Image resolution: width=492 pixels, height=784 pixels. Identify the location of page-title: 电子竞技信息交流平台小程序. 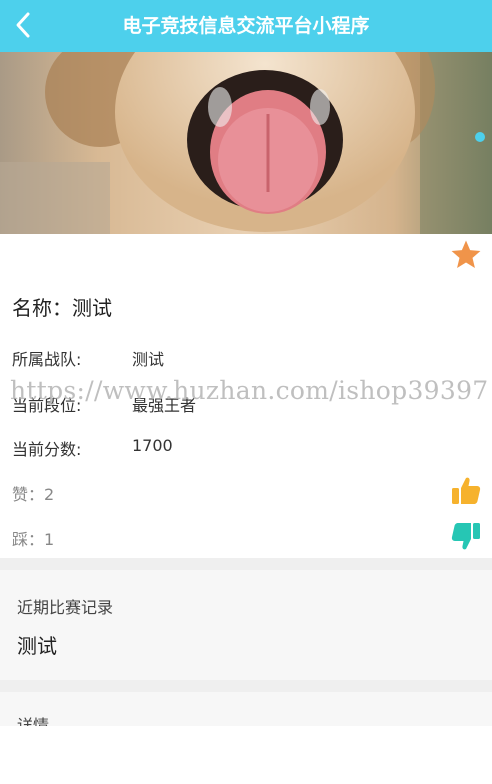
(246, 26).